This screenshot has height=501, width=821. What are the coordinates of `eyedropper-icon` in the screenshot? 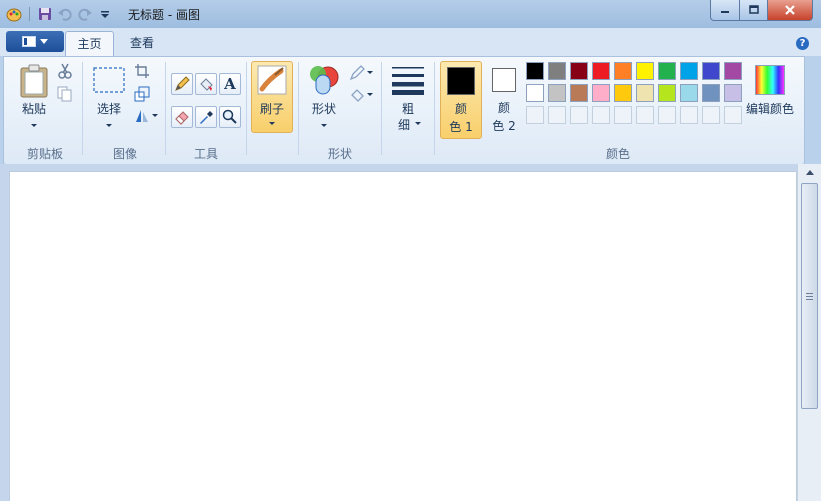 It's located at (206, 117).